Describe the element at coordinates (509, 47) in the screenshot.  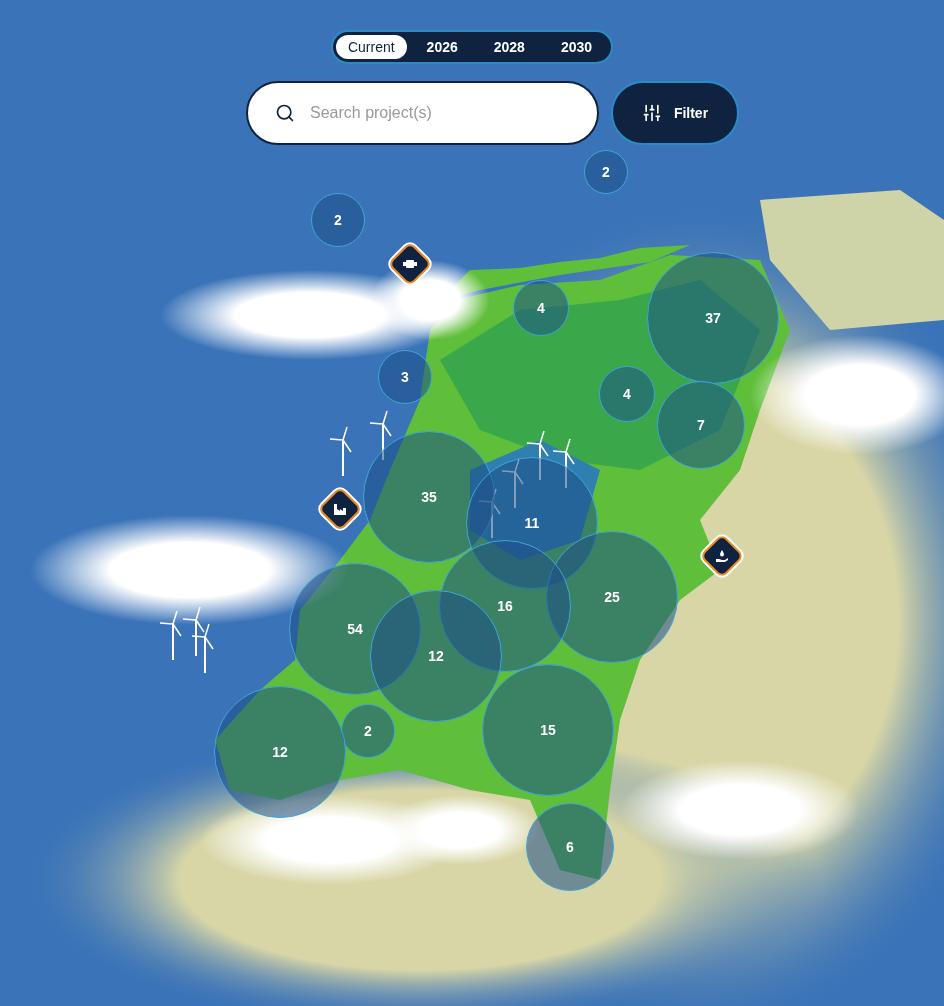
I see `year-tab: 2028` at that location.